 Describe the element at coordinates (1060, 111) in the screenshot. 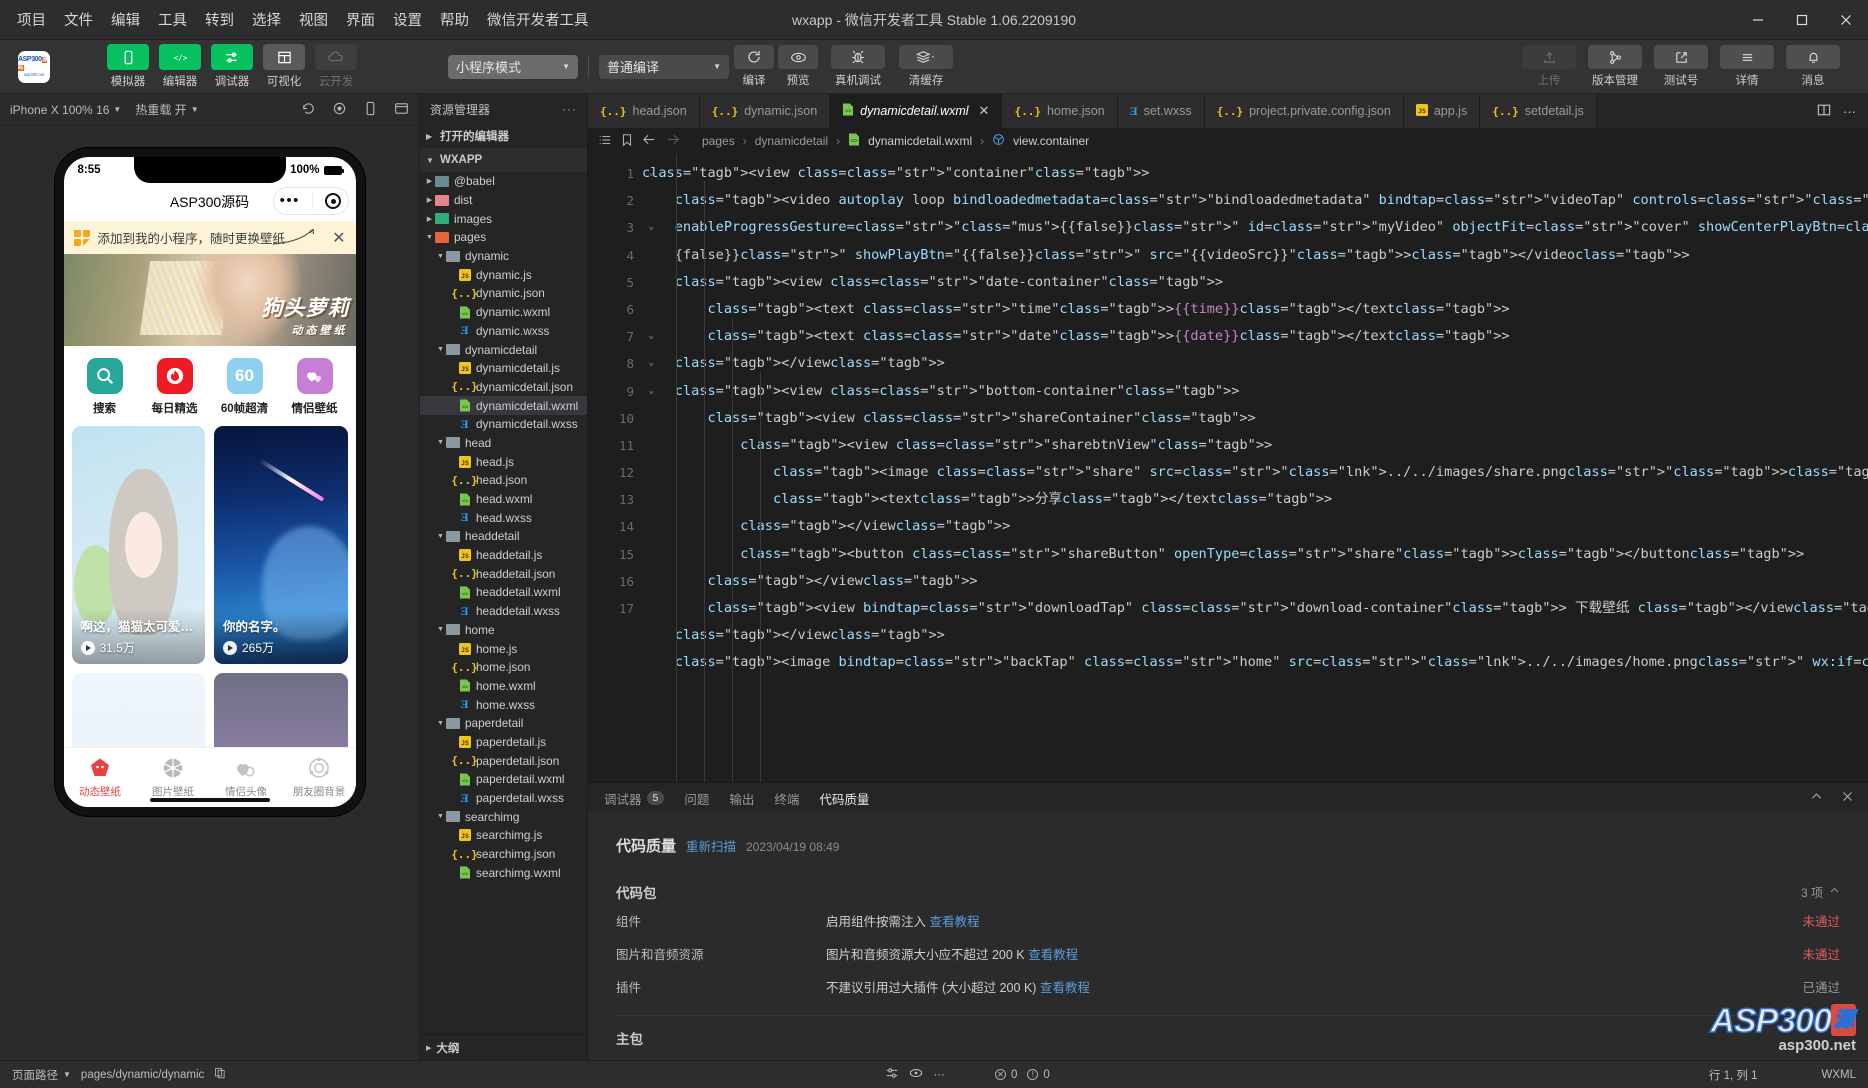

I see `editor-tab: {..} home.json` at that location.